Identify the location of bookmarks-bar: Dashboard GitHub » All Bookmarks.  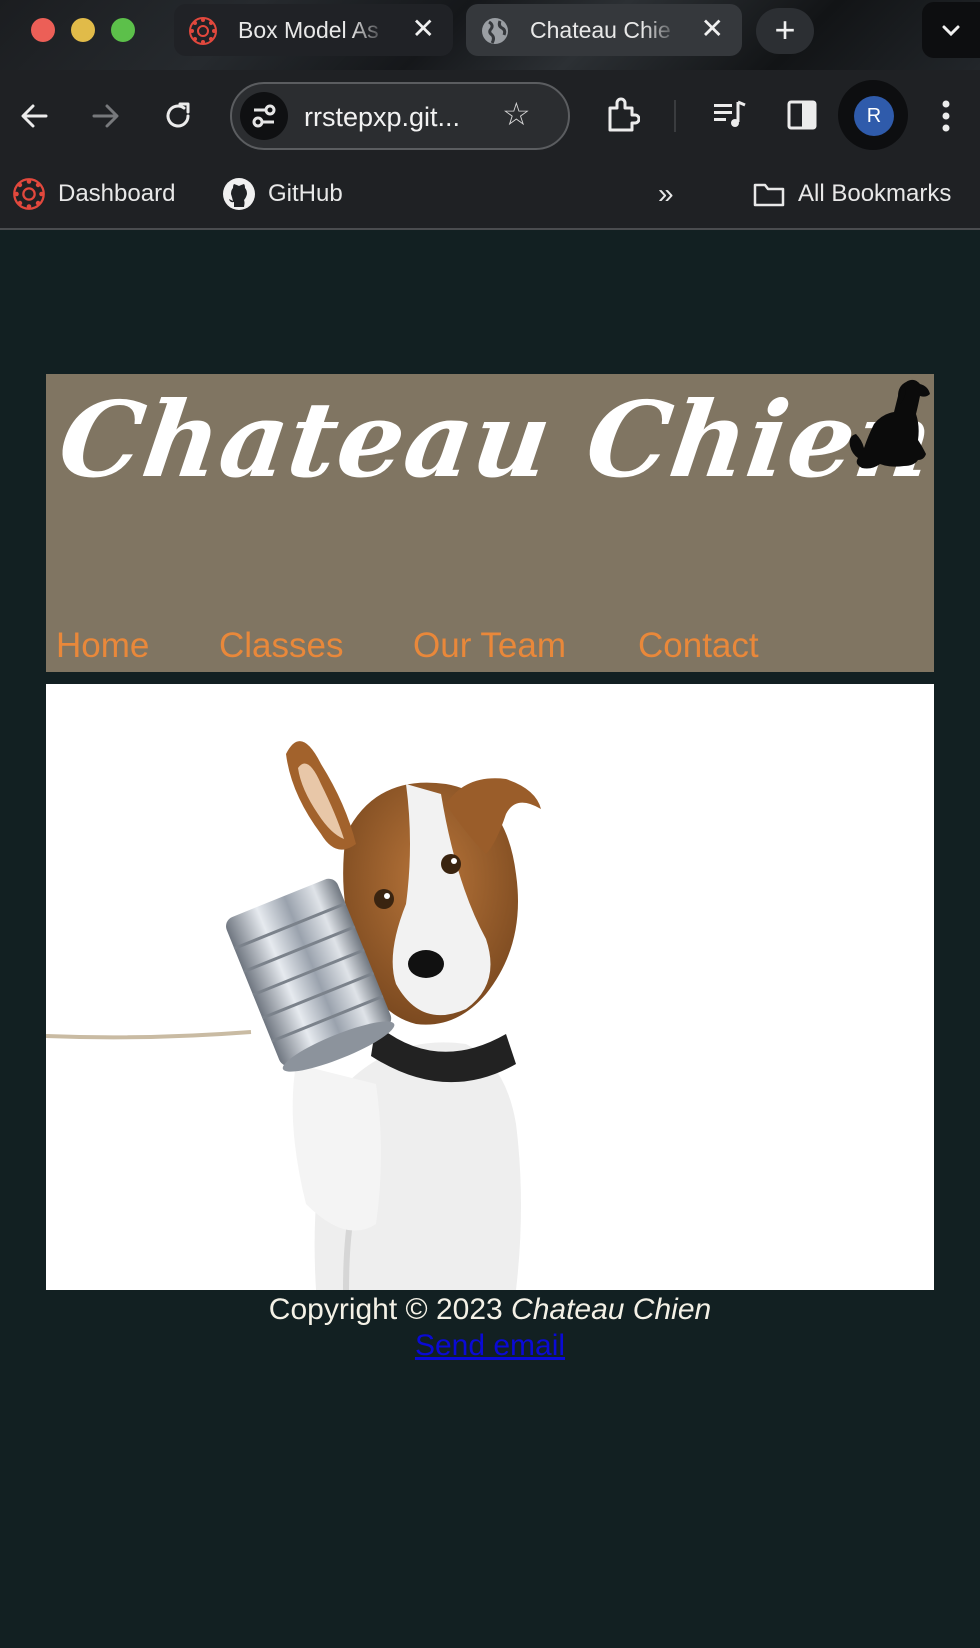
(490, 196).